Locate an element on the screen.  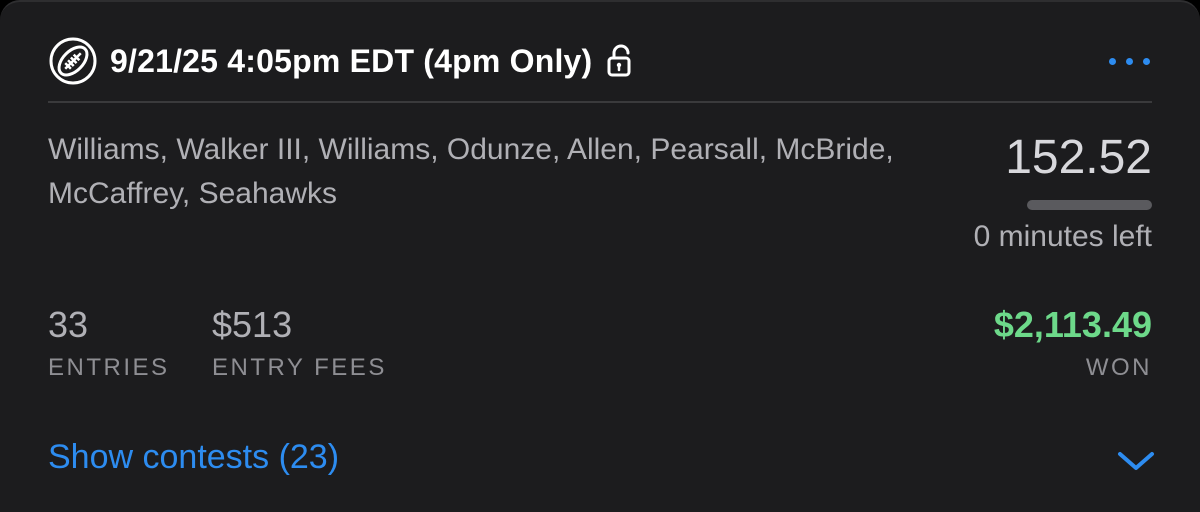
more-horizontal-icon is located at coordinates (1112, 61).